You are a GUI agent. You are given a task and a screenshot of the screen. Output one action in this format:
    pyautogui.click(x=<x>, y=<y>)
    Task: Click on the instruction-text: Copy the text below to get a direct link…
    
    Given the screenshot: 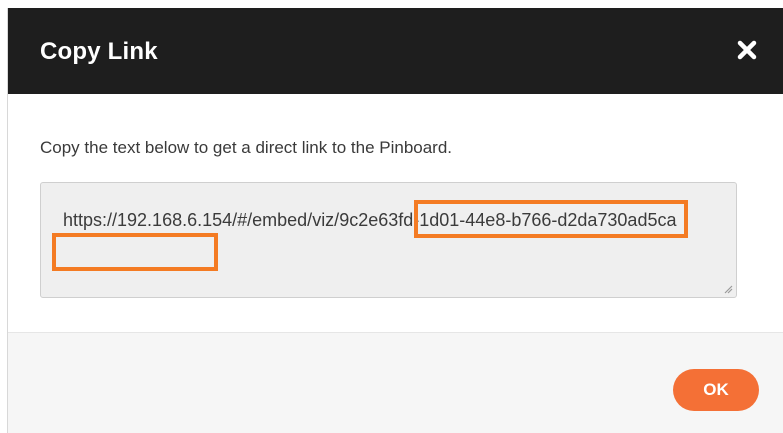 What is the action you would take?
    pyautogui.click(x=246, y=147)
    